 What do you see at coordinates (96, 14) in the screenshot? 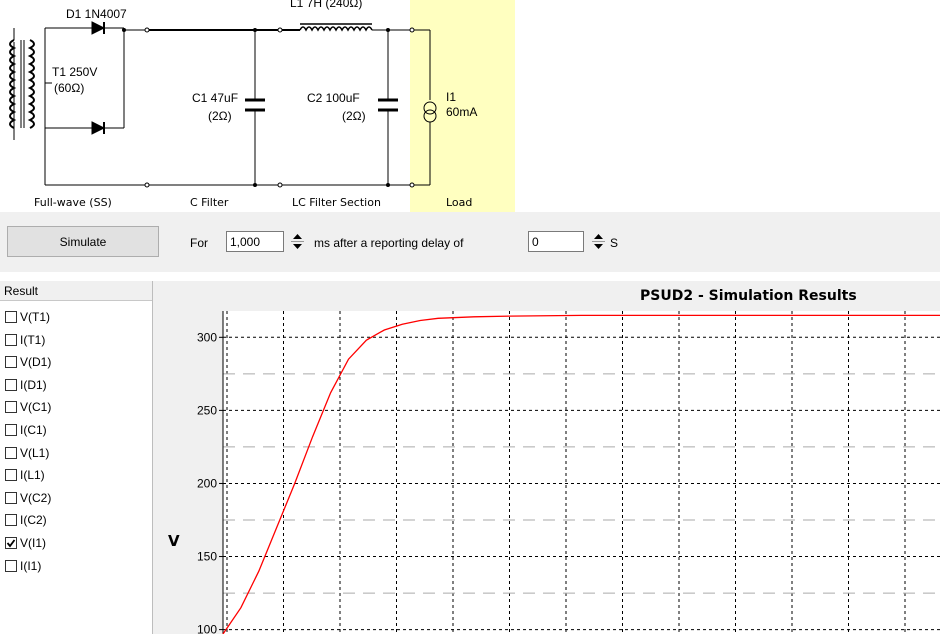
I see `d1-label: D1 1N4007` at bounding box center [96, 14].